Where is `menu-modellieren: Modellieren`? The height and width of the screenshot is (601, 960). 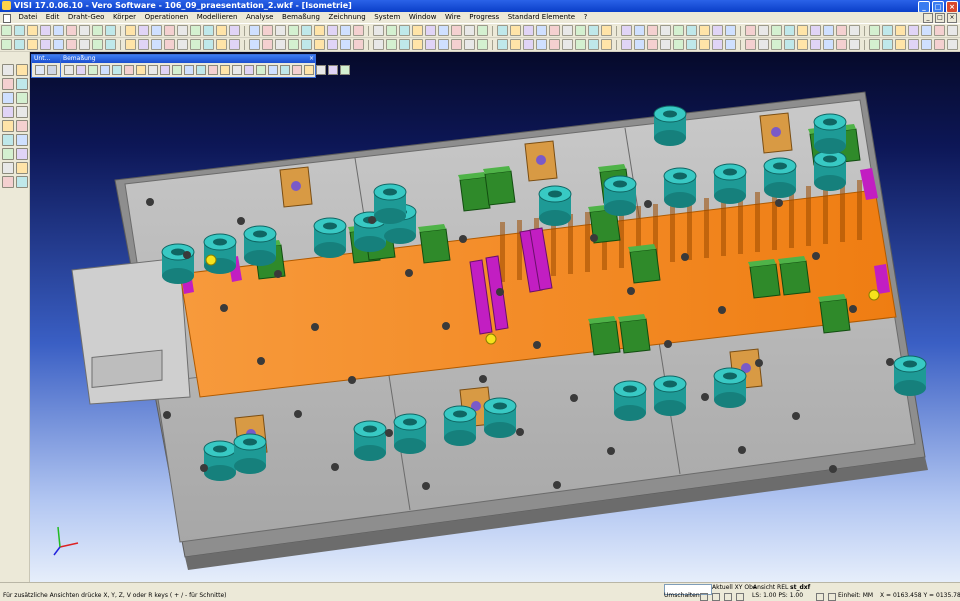
menu-modellieren: Modellieren is located at coordinates (217, 17).